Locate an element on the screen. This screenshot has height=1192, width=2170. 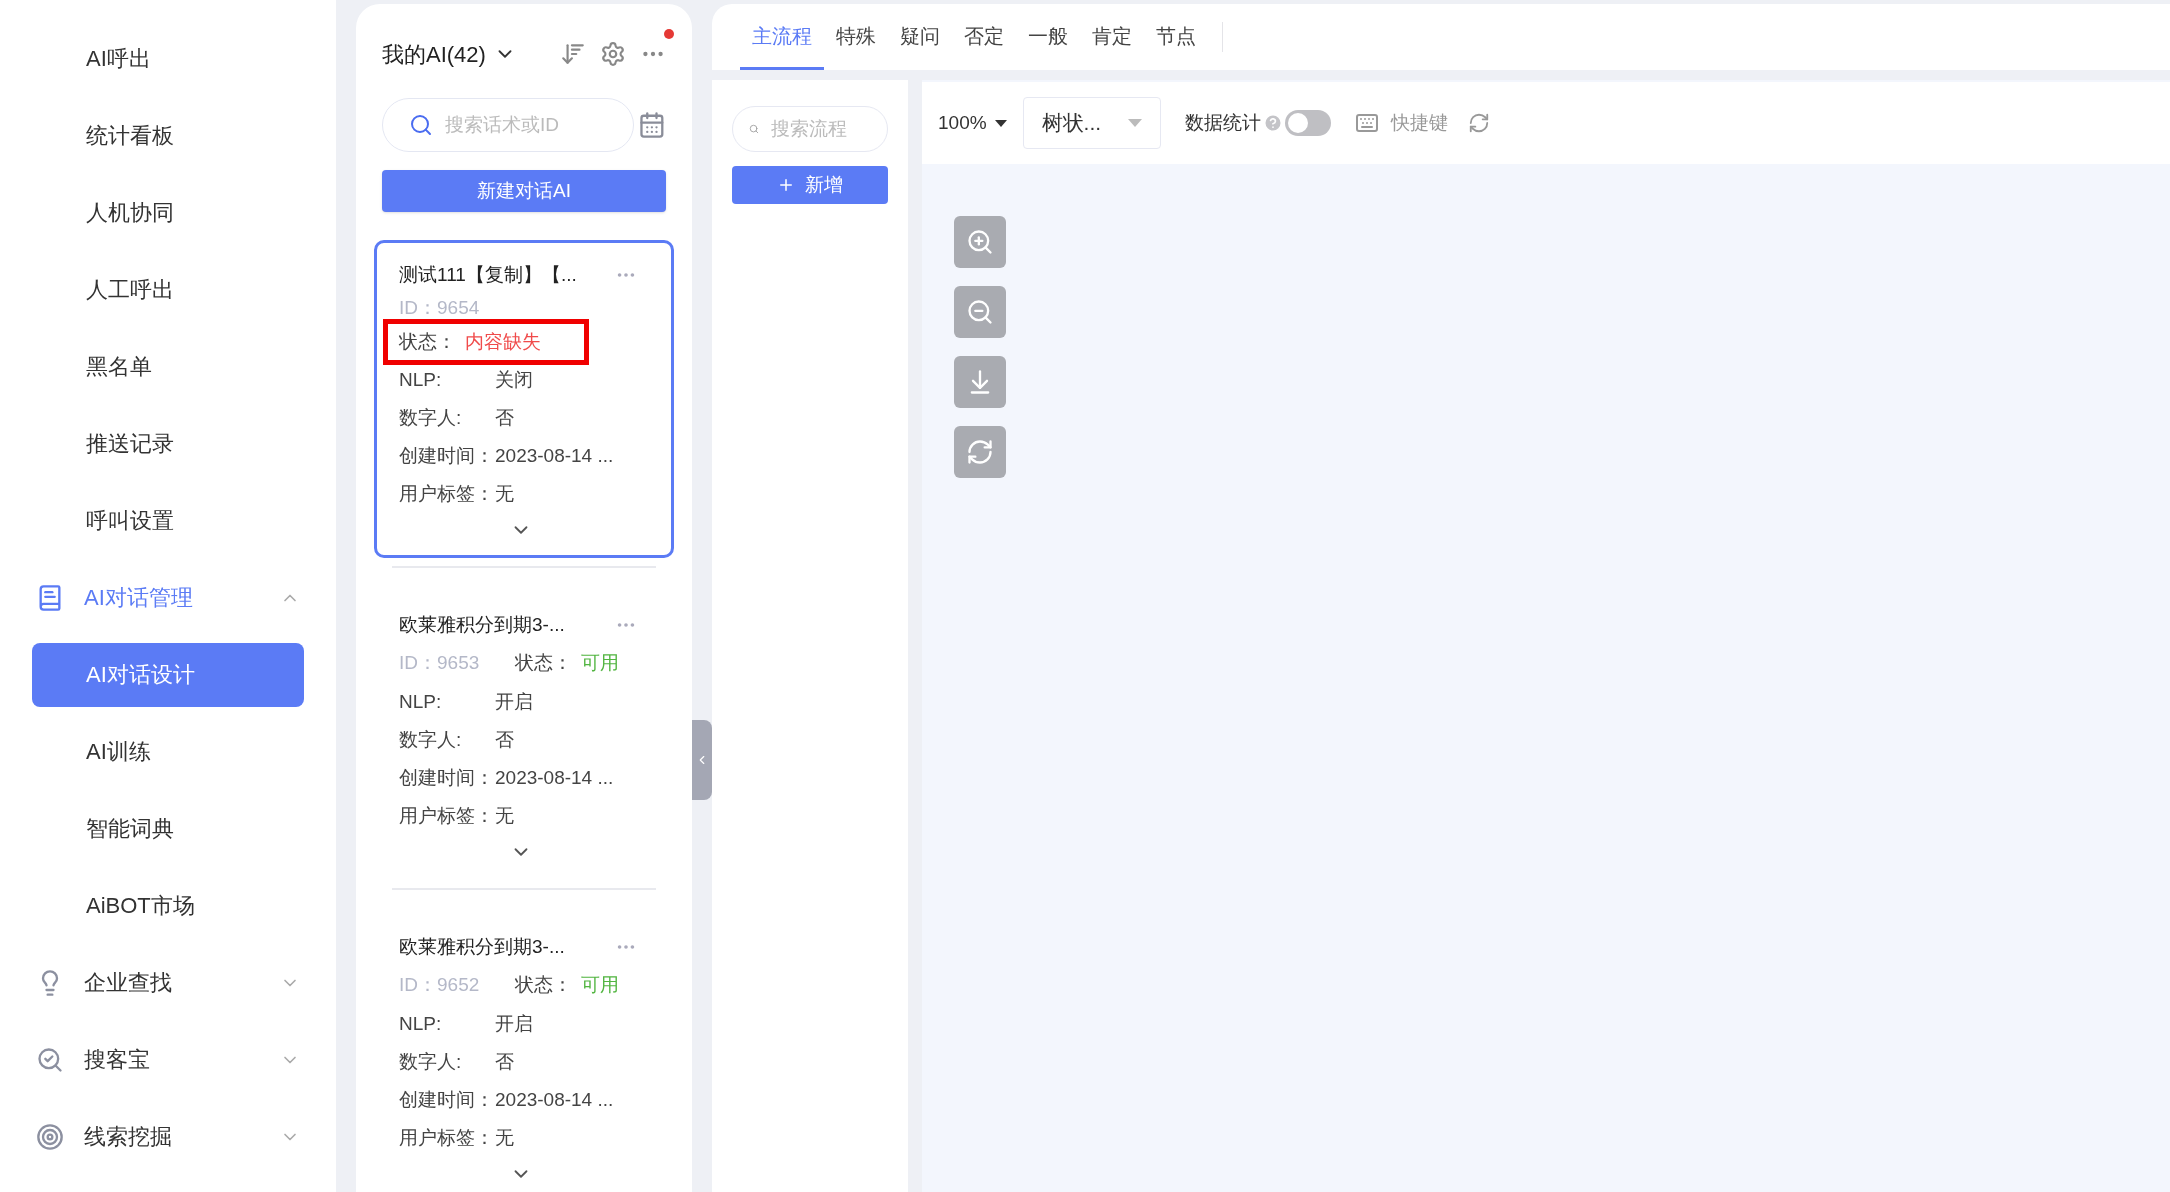
calendar-icon is located at coordinates (652, 125).